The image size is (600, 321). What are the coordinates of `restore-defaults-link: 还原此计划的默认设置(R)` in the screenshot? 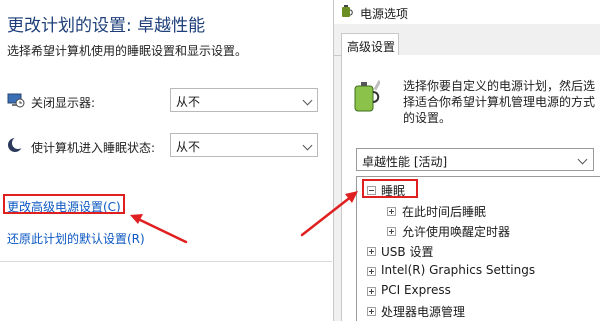 It's located at (76, 238).